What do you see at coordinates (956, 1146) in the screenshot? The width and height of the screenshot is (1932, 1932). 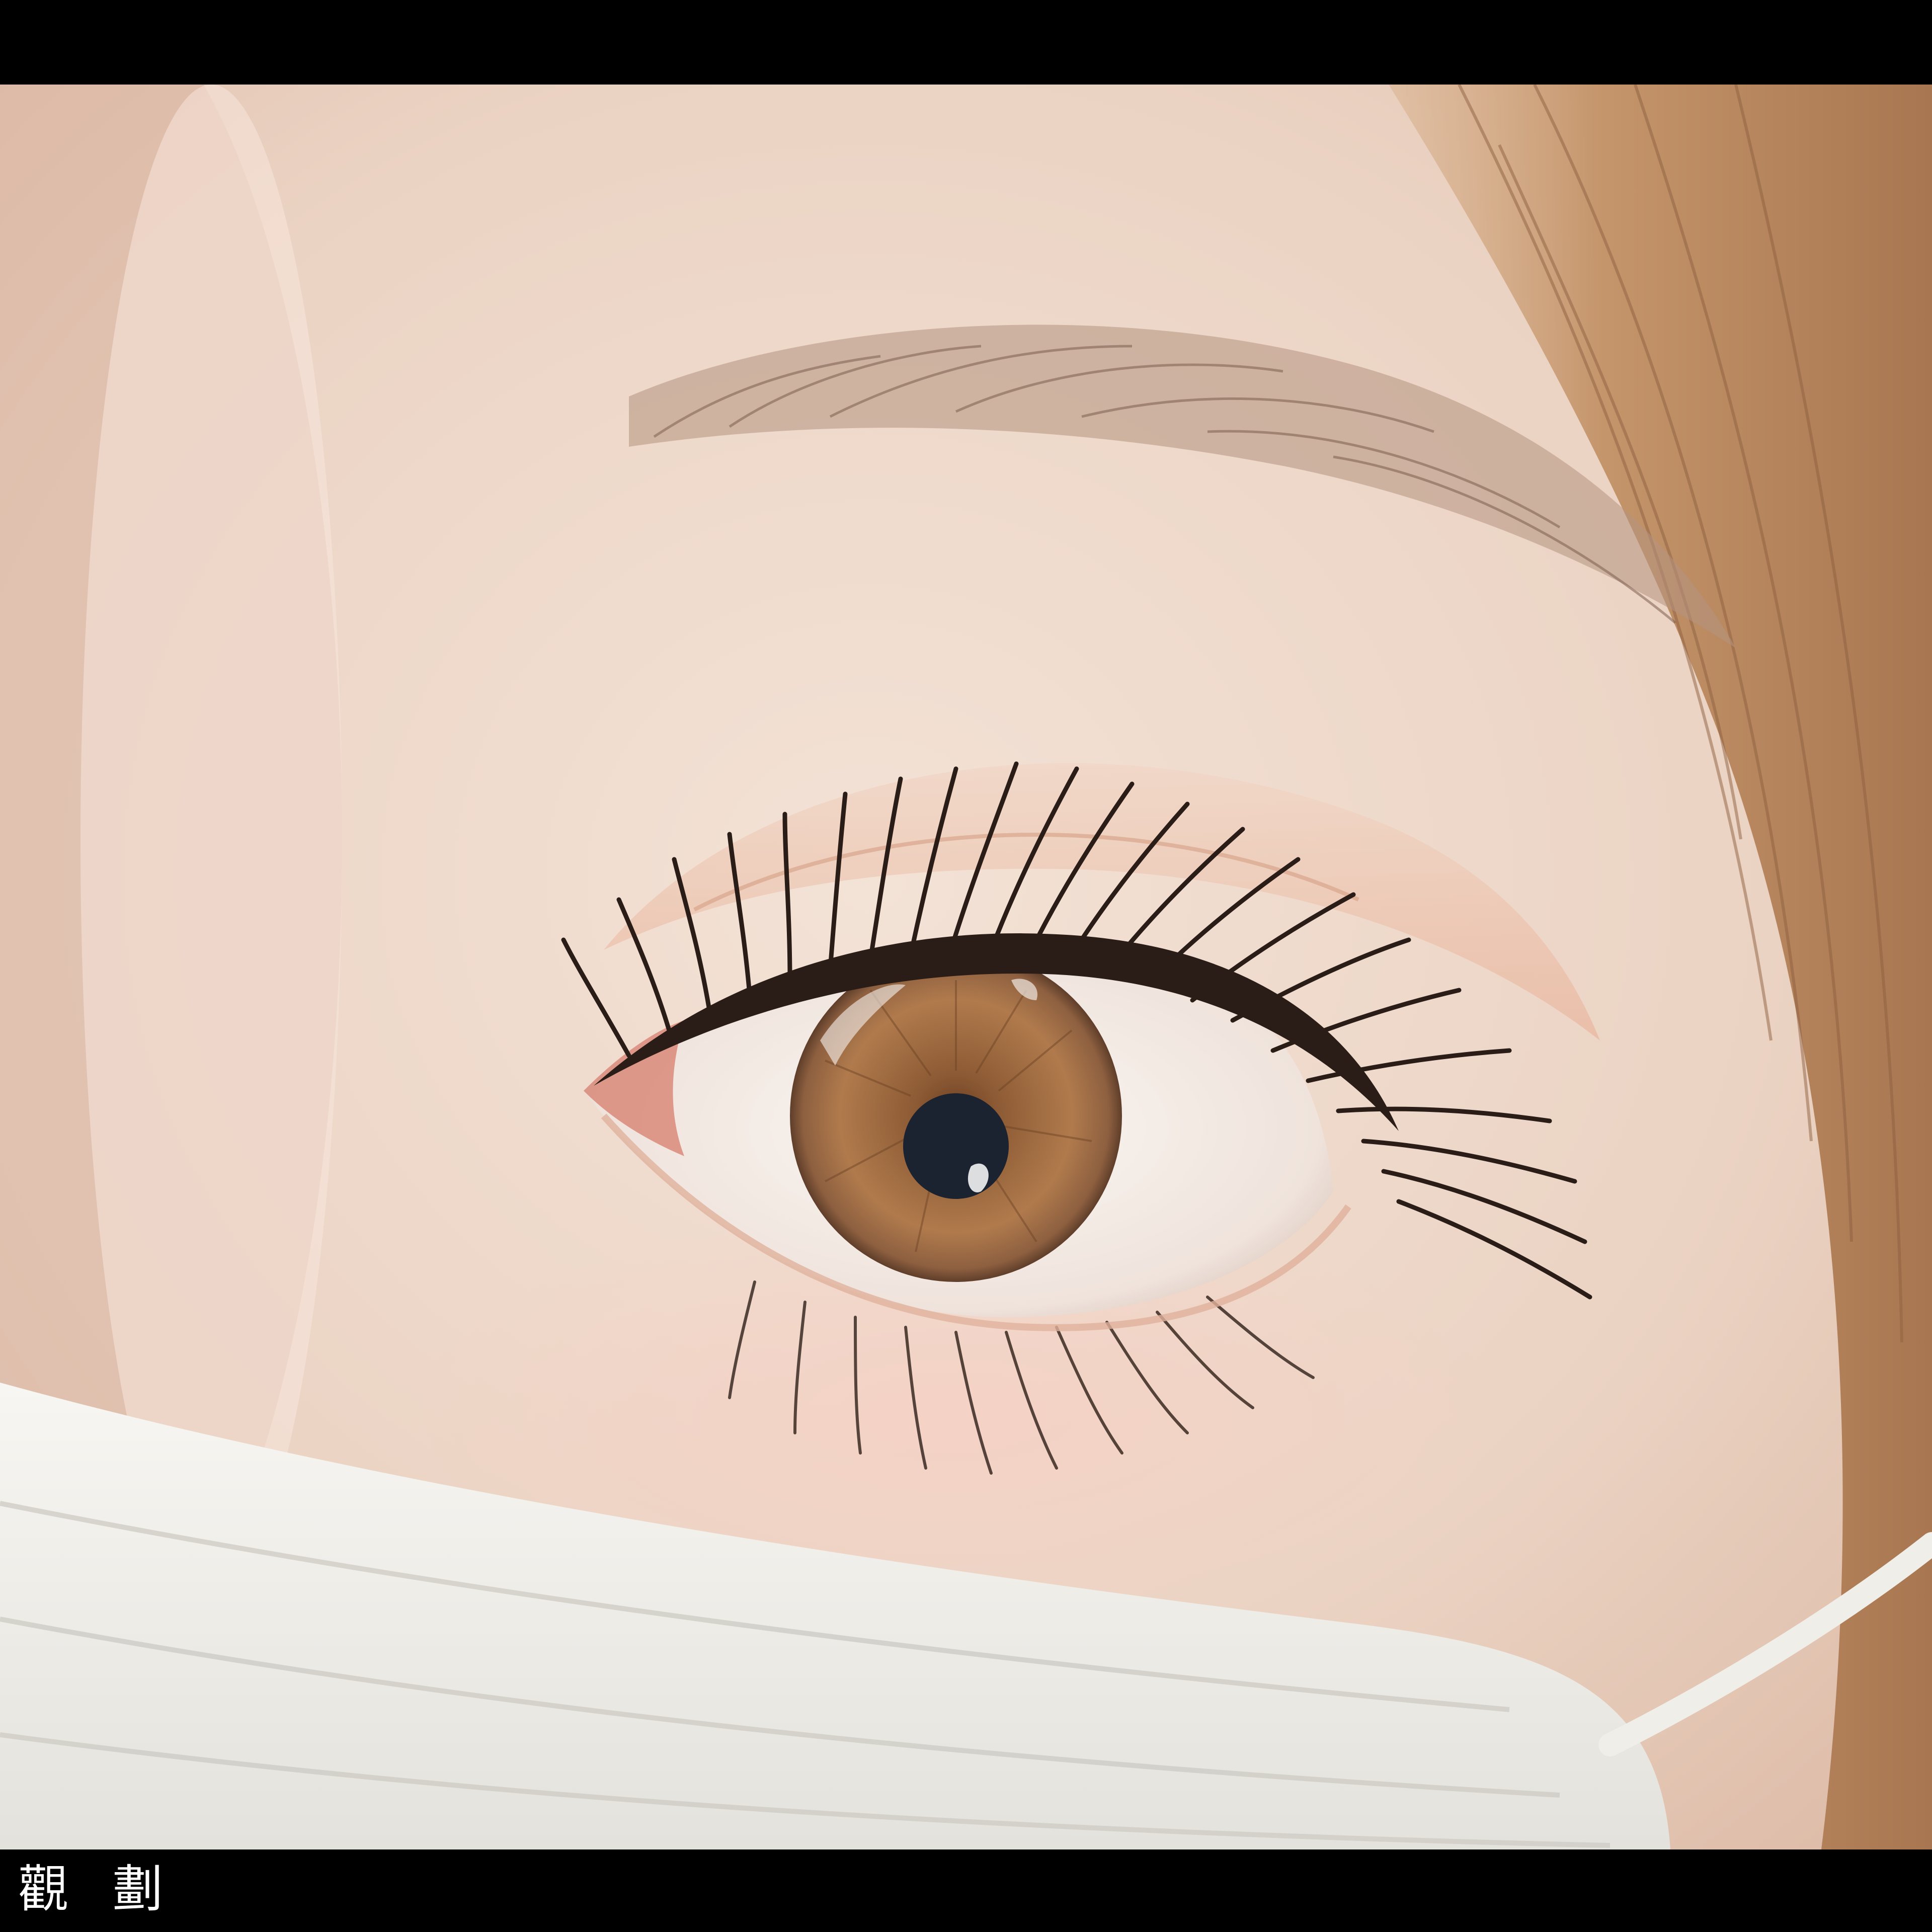 I see `pupil` at bounding box center [956, 1146].